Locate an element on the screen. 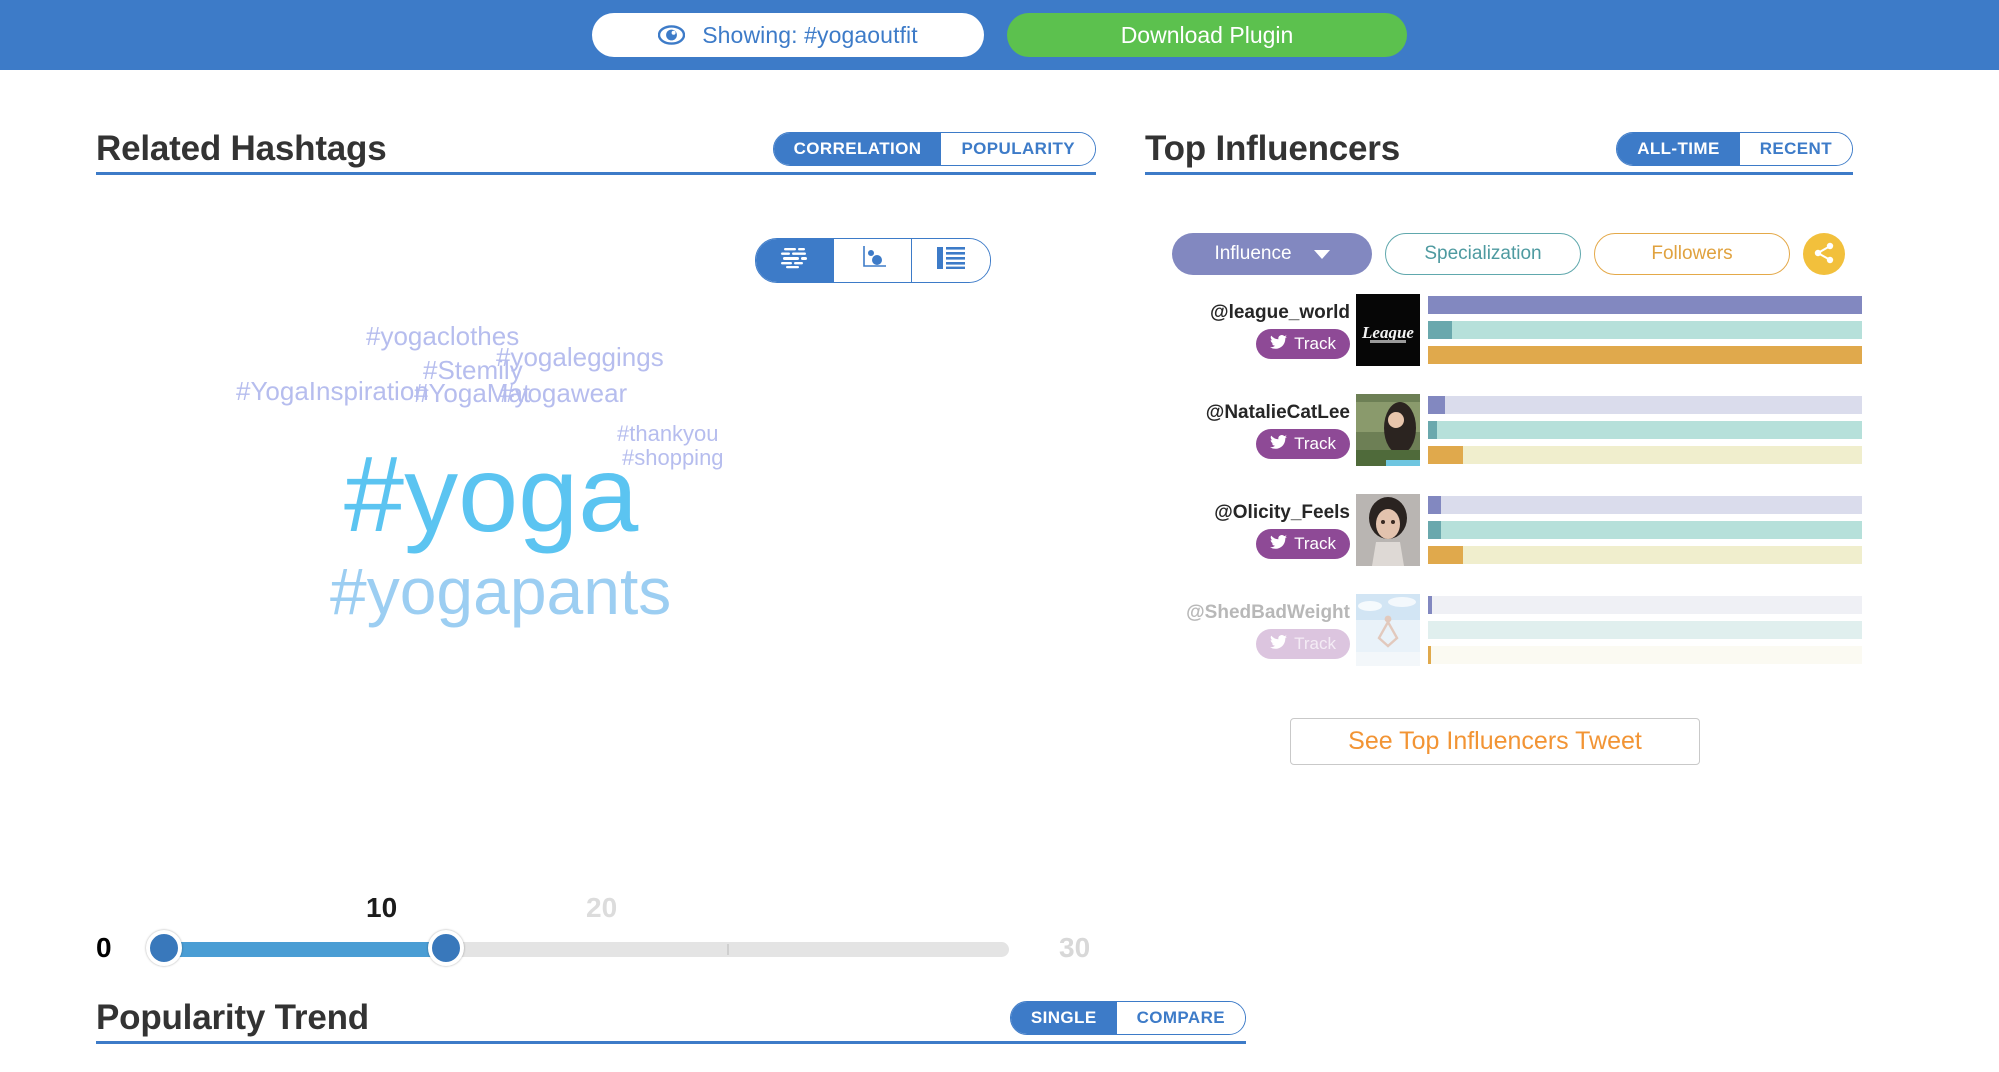 This screenshot has height=1072, width=1999. hashtag-word: #thankyou is located at coordinates (668, 434).